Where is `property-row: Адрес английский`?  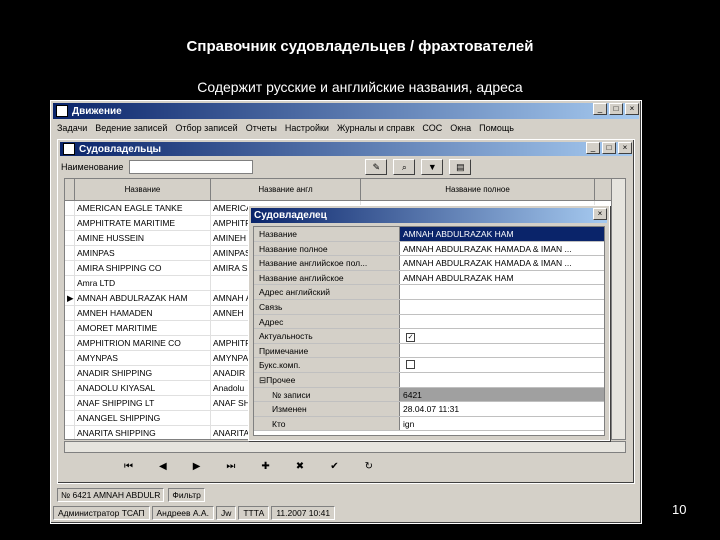
property-row: Адрес английский is located at coordinates (429, 292).